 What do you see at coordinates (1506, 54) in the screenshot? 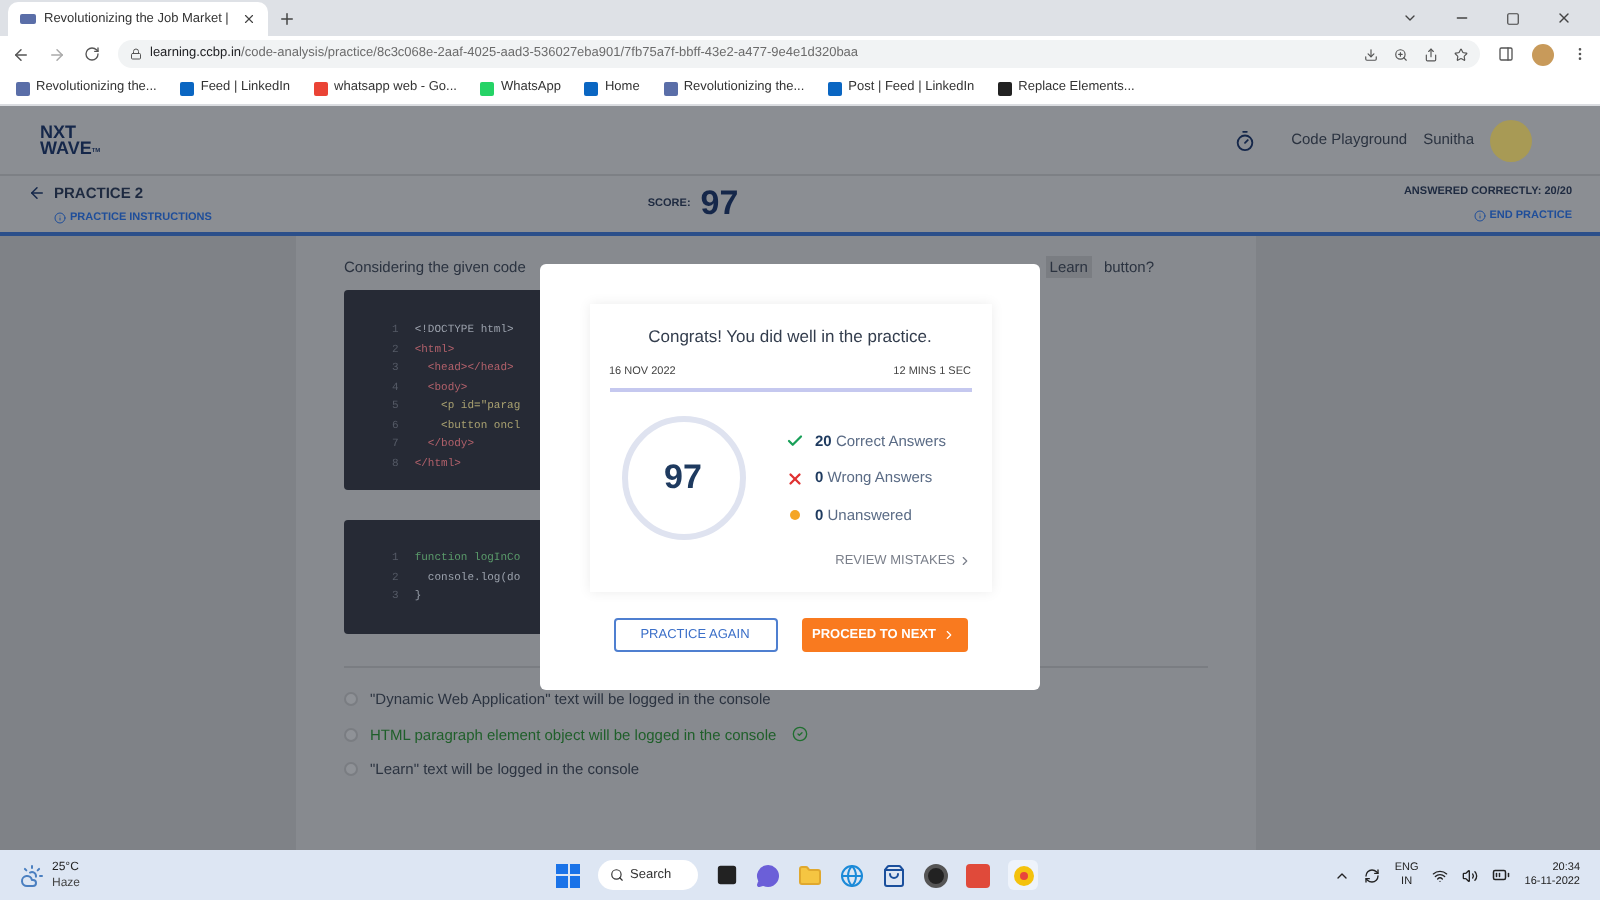
I see `side-panel-icon` at bounding box center [1506, 54].